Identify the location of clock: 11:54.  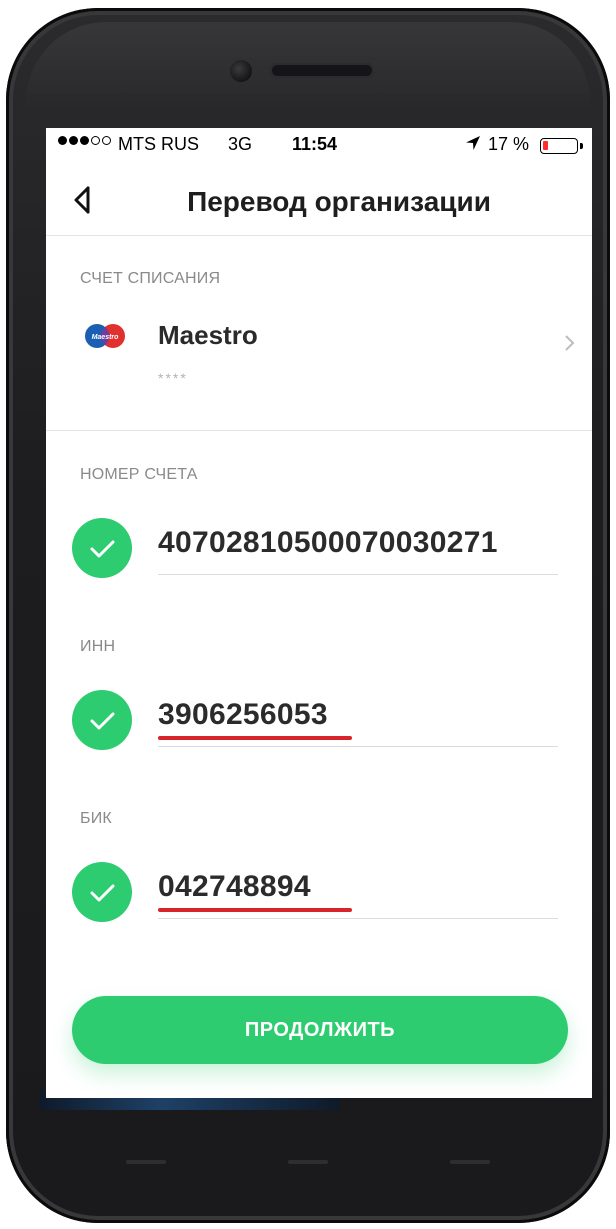
(315, 144).